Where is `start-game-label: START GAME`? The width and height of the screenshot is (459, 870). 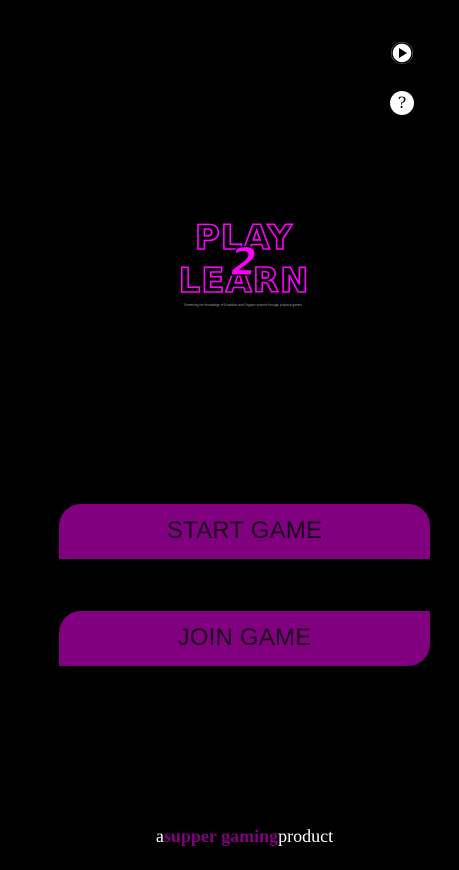
start-game-label: START GAME is located at coordinates (244, 530).